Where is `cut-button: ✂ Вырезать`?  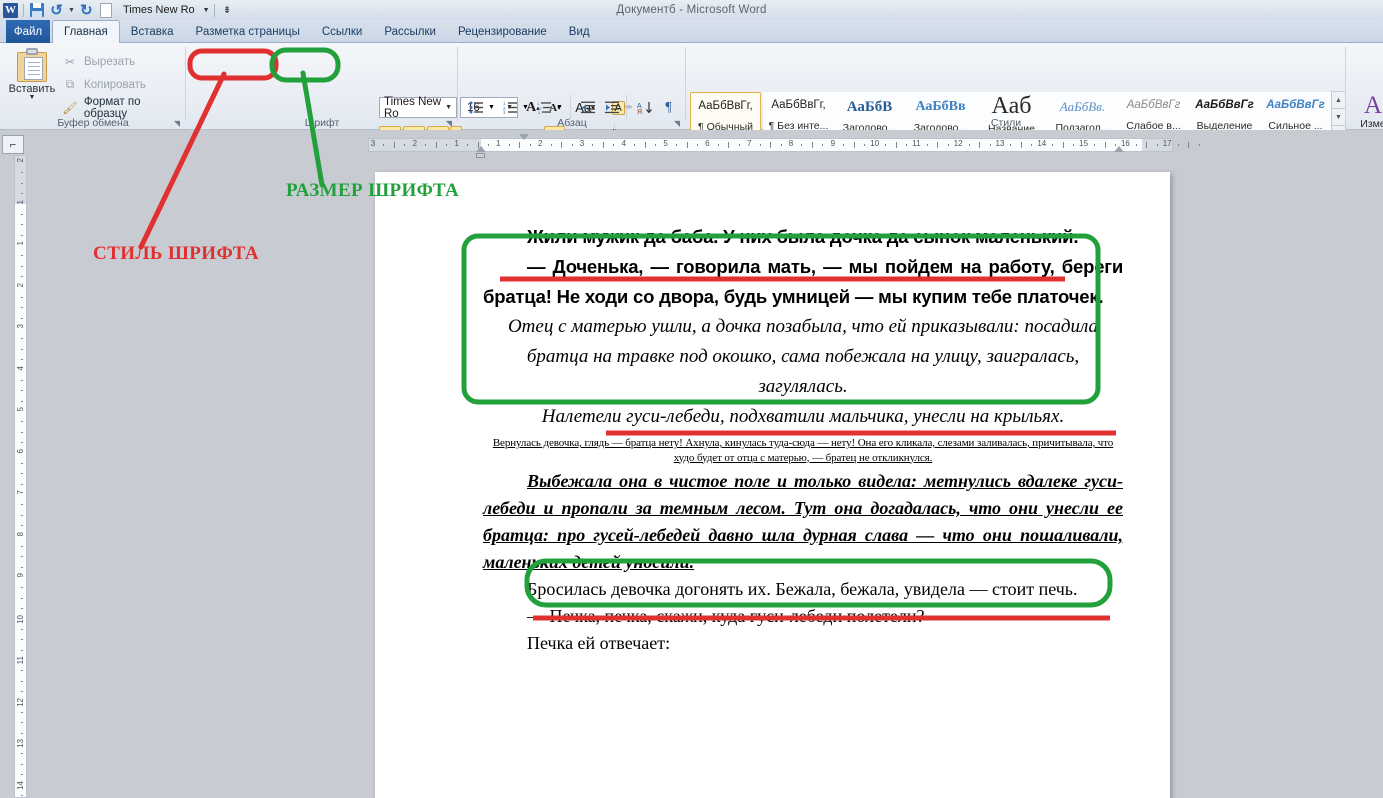 cut-button: ✂ Вырезать is located at coordinates (98, 61).